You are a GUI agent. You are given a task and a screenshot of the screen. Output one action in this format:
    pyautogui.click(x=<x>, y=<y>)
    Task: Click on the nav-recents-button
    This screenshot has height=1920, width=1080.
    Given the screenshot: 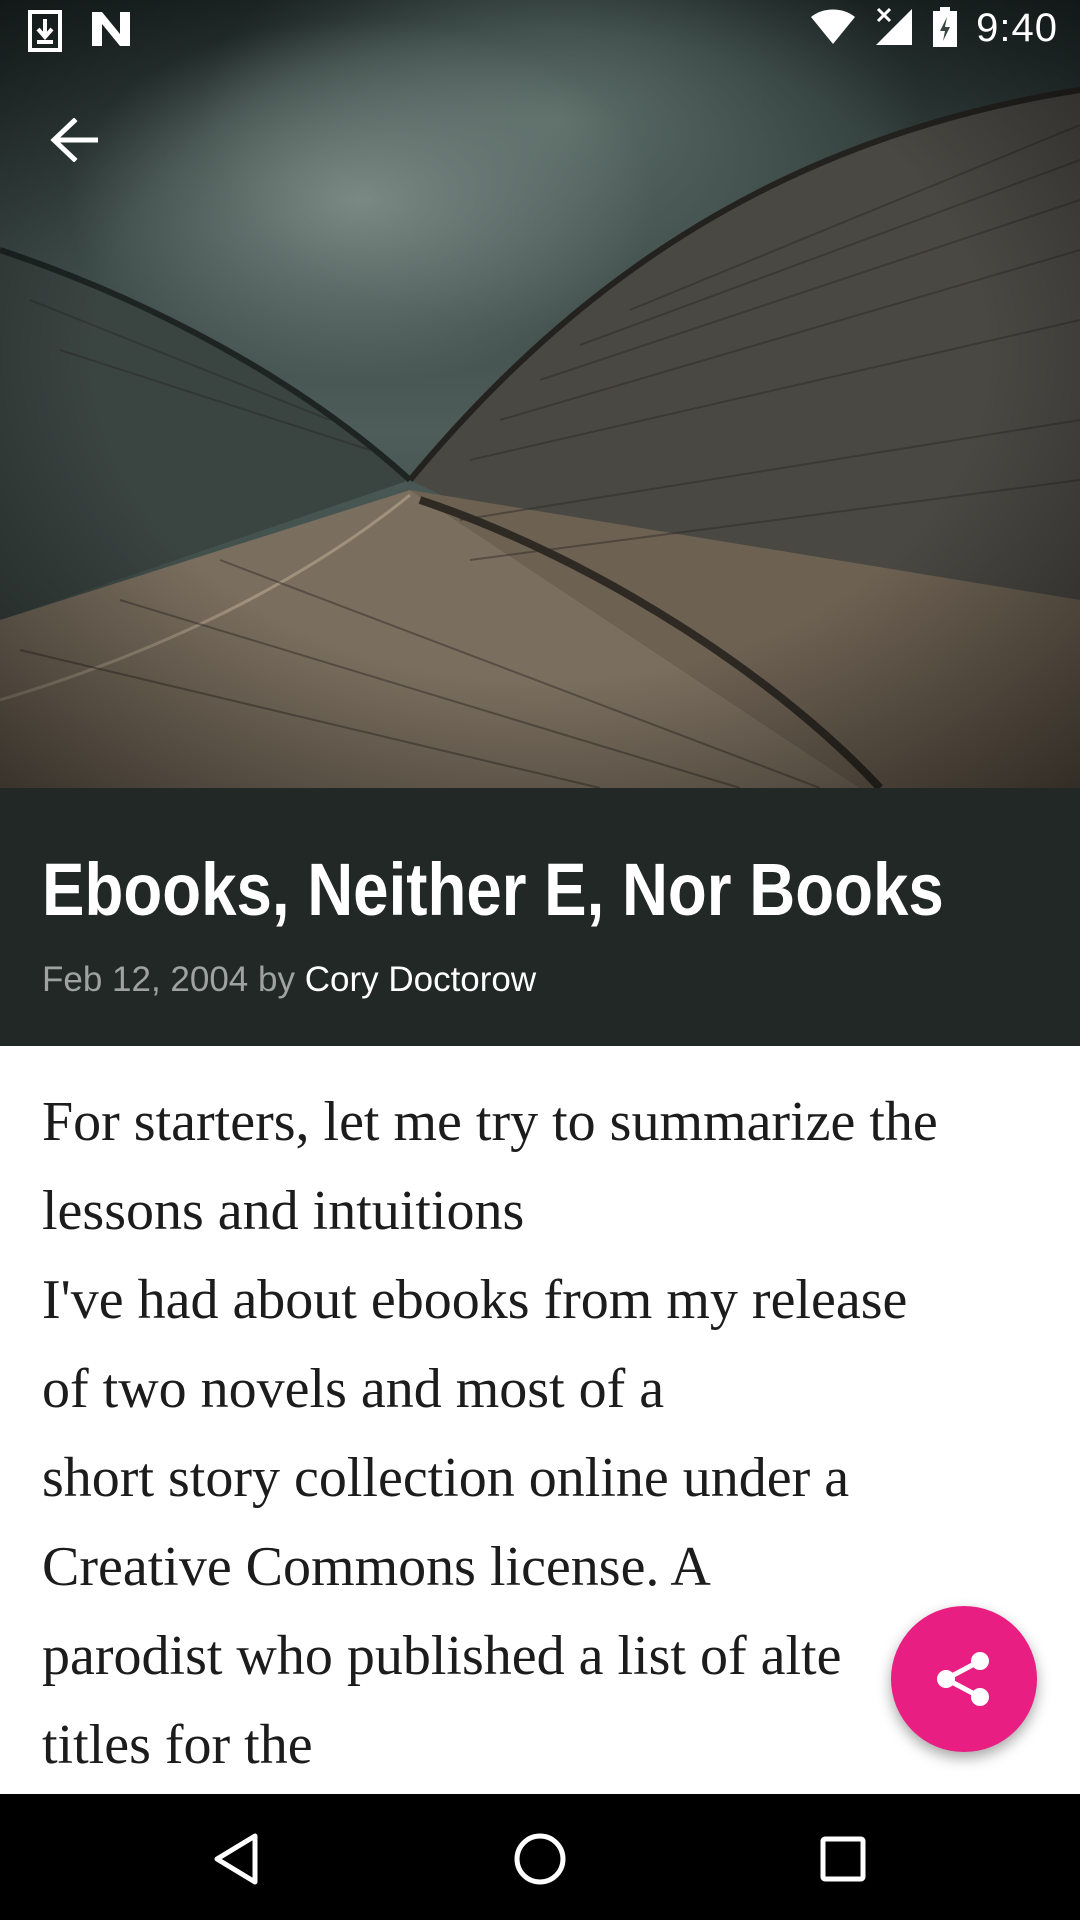 What is the action you would take?
    pyautogui.click(x=843, y=1859)
    